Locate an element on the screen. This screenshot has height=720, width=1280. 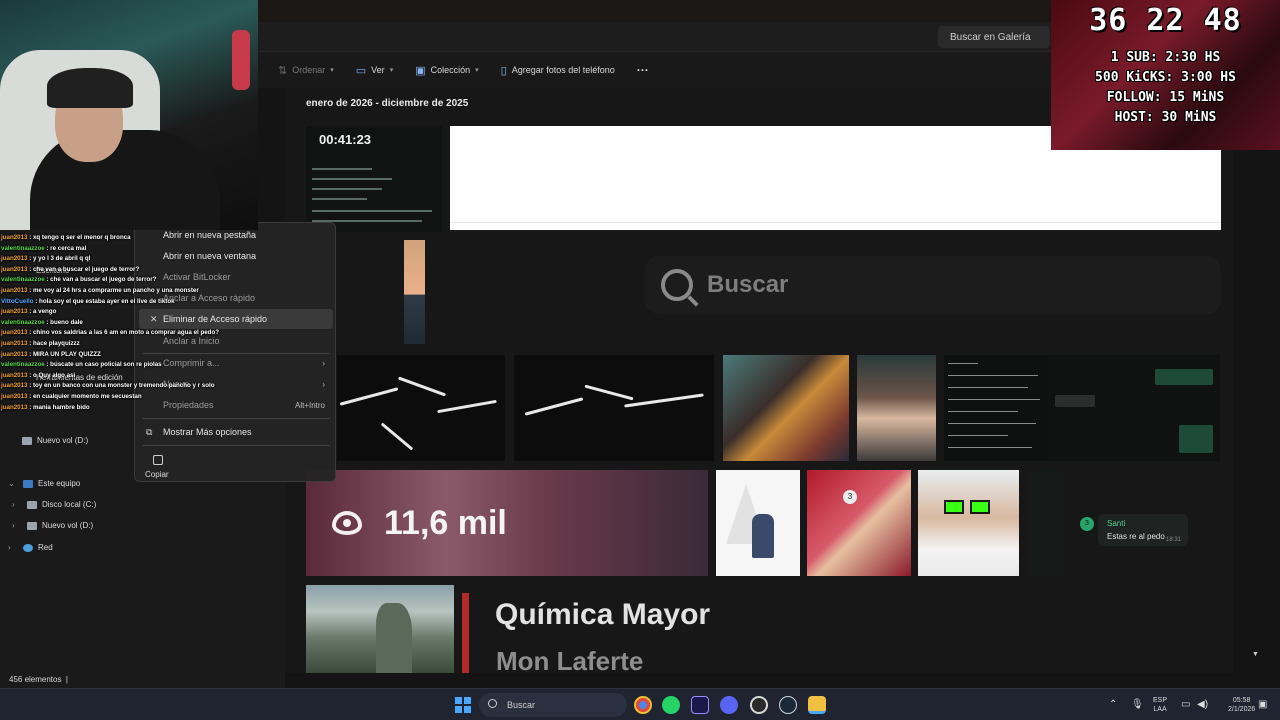
menu-item-open-new-window: Abrir en nueva ventana is located at coordinates (235, 256).